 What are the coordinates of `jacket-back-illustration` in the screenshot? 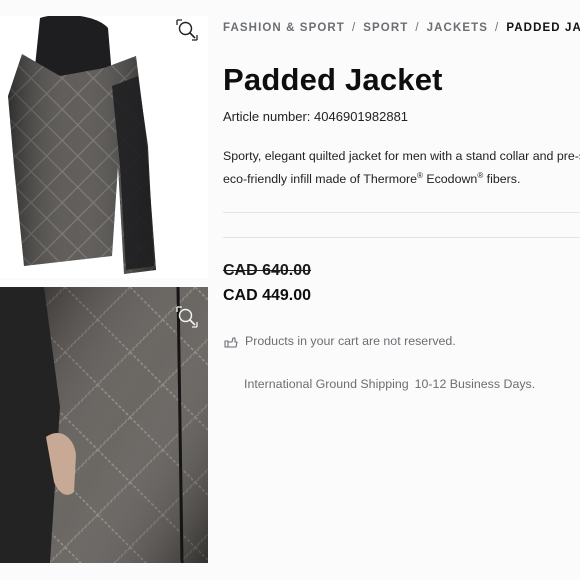 It's located at (82, 145).